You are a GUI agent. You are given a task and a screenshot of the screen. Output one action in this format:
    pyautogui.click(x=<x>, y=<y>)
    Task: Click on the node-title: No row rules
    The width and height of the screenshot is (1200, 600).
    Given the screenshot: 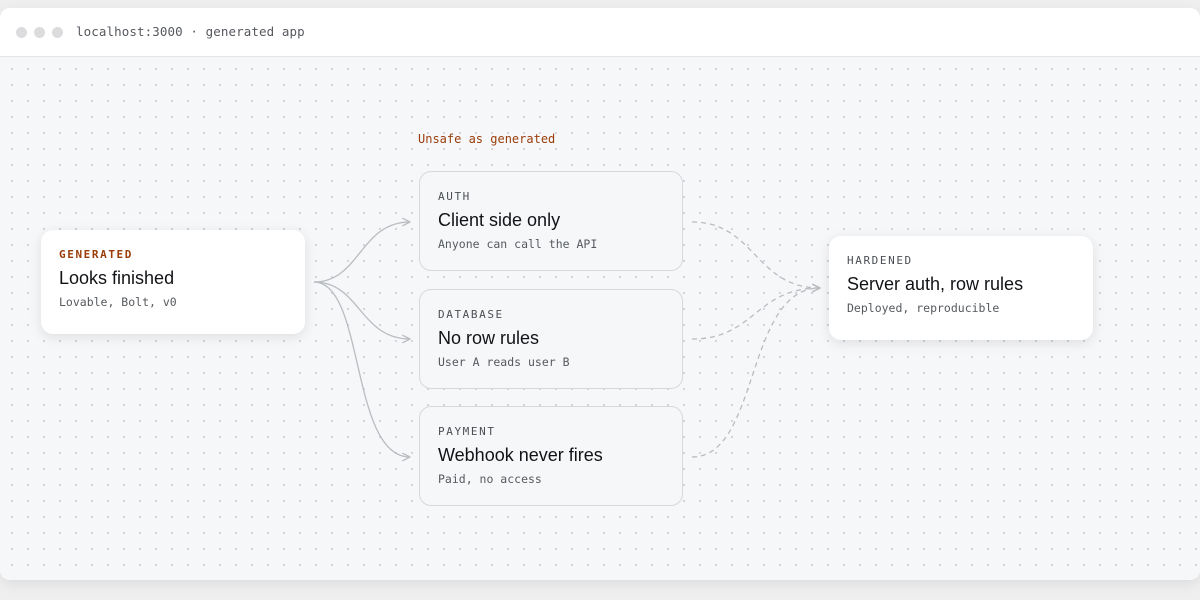 What is the action you would take?
    pyautogui.click(x=489, y=338)
    